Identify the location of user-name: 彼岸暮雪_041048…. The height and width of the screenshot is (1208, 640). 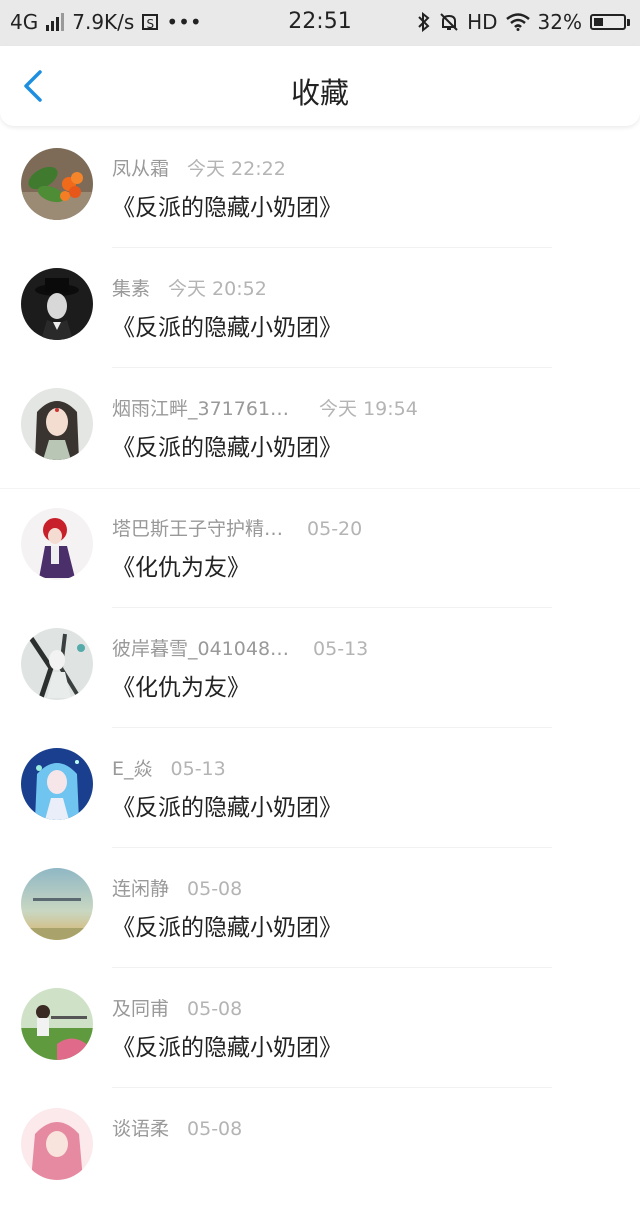
(200, 649).